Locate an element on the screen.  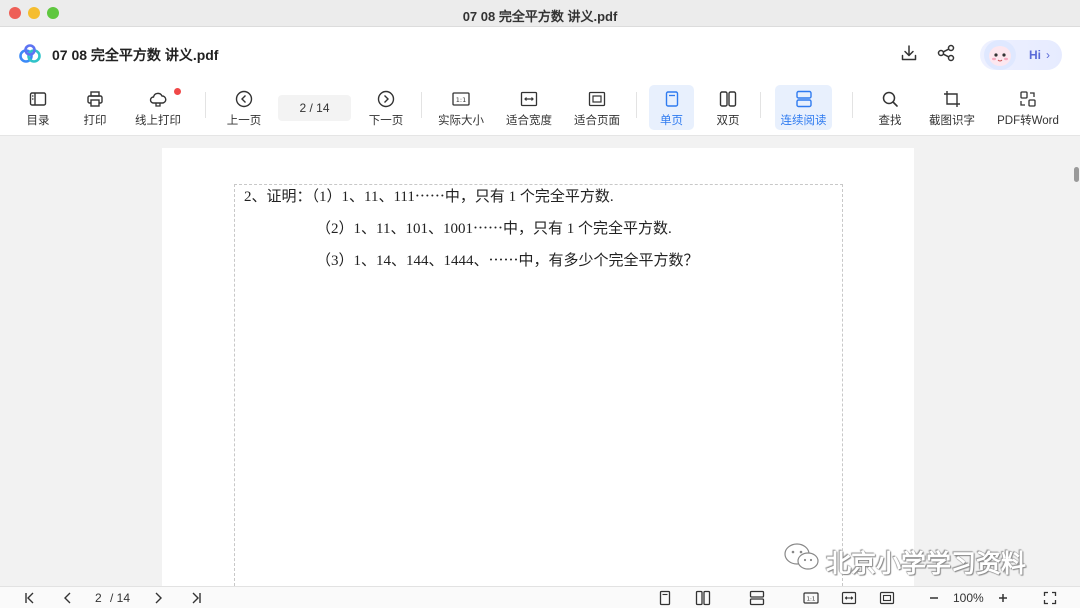
continuous-icon is located at coordinates (803, 99).